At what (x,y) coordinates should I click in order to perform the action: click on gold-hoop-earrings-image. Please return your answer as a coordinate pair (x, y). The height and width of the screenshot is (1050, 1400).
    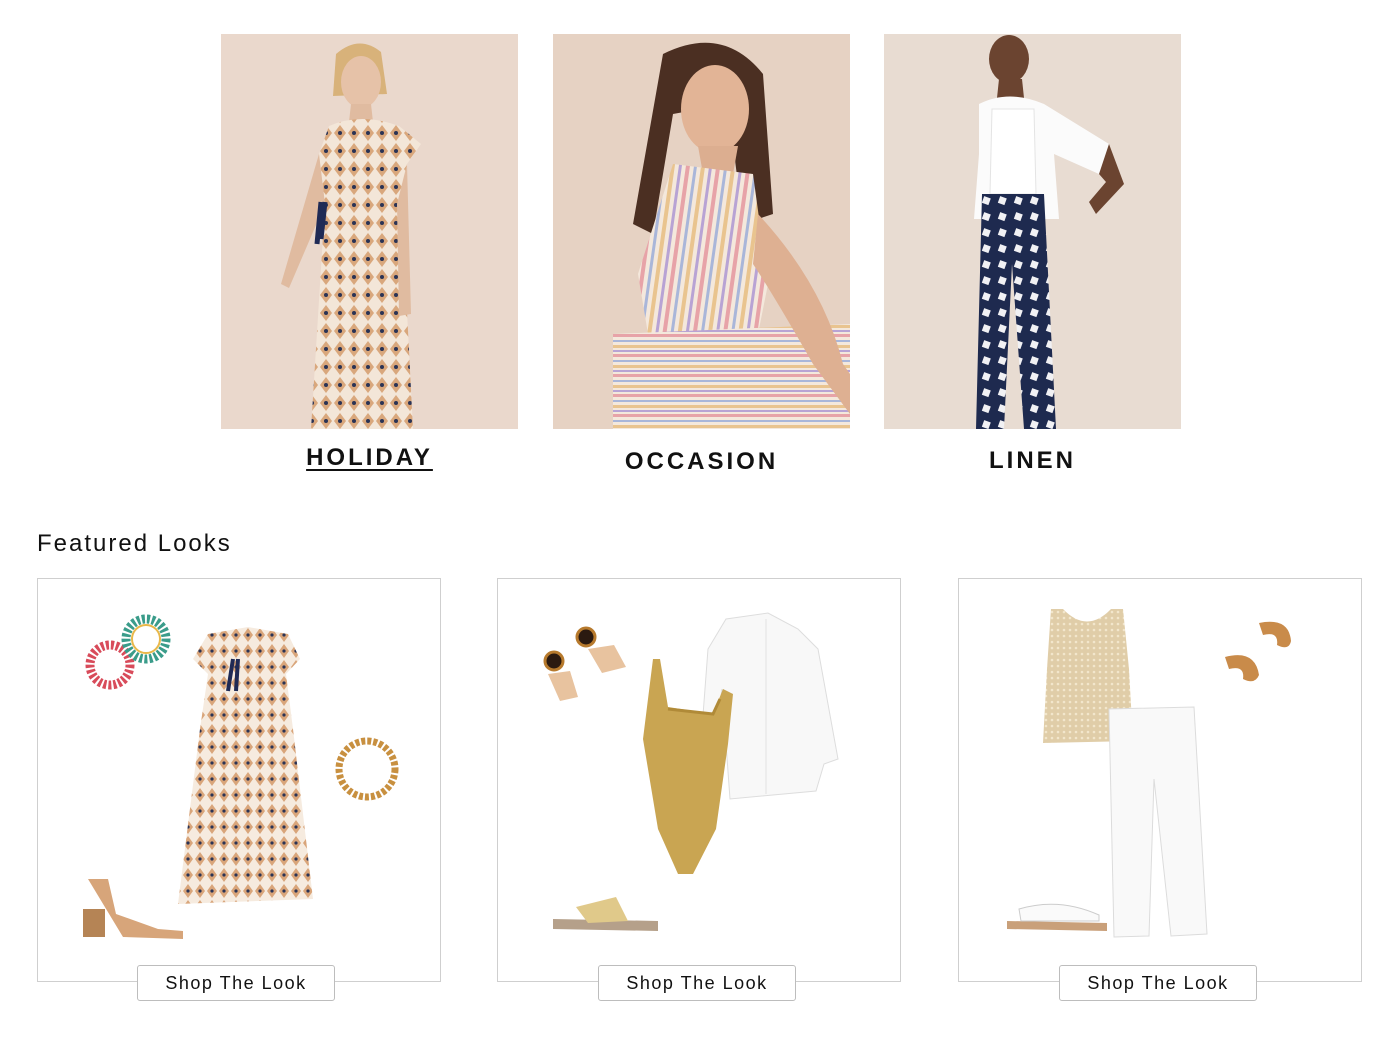
    Looking at the image, I should click on (1258, 651).